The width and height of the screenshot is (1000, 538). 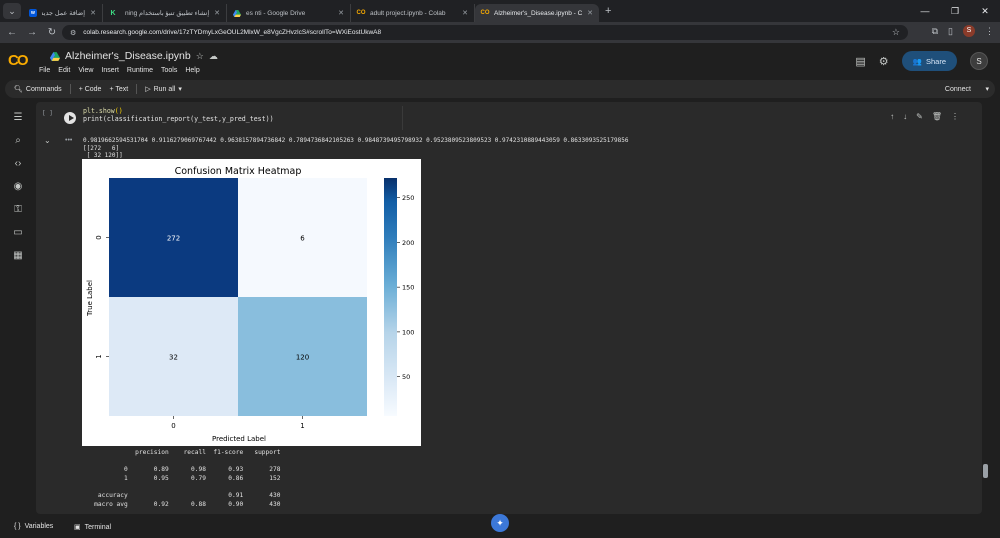 What do you see at coordinates (413, 13) in the screenshot?
I see `browser-tab-4: CO adult project.ipynb - Colab ✕` at bounding box center [413, 13].